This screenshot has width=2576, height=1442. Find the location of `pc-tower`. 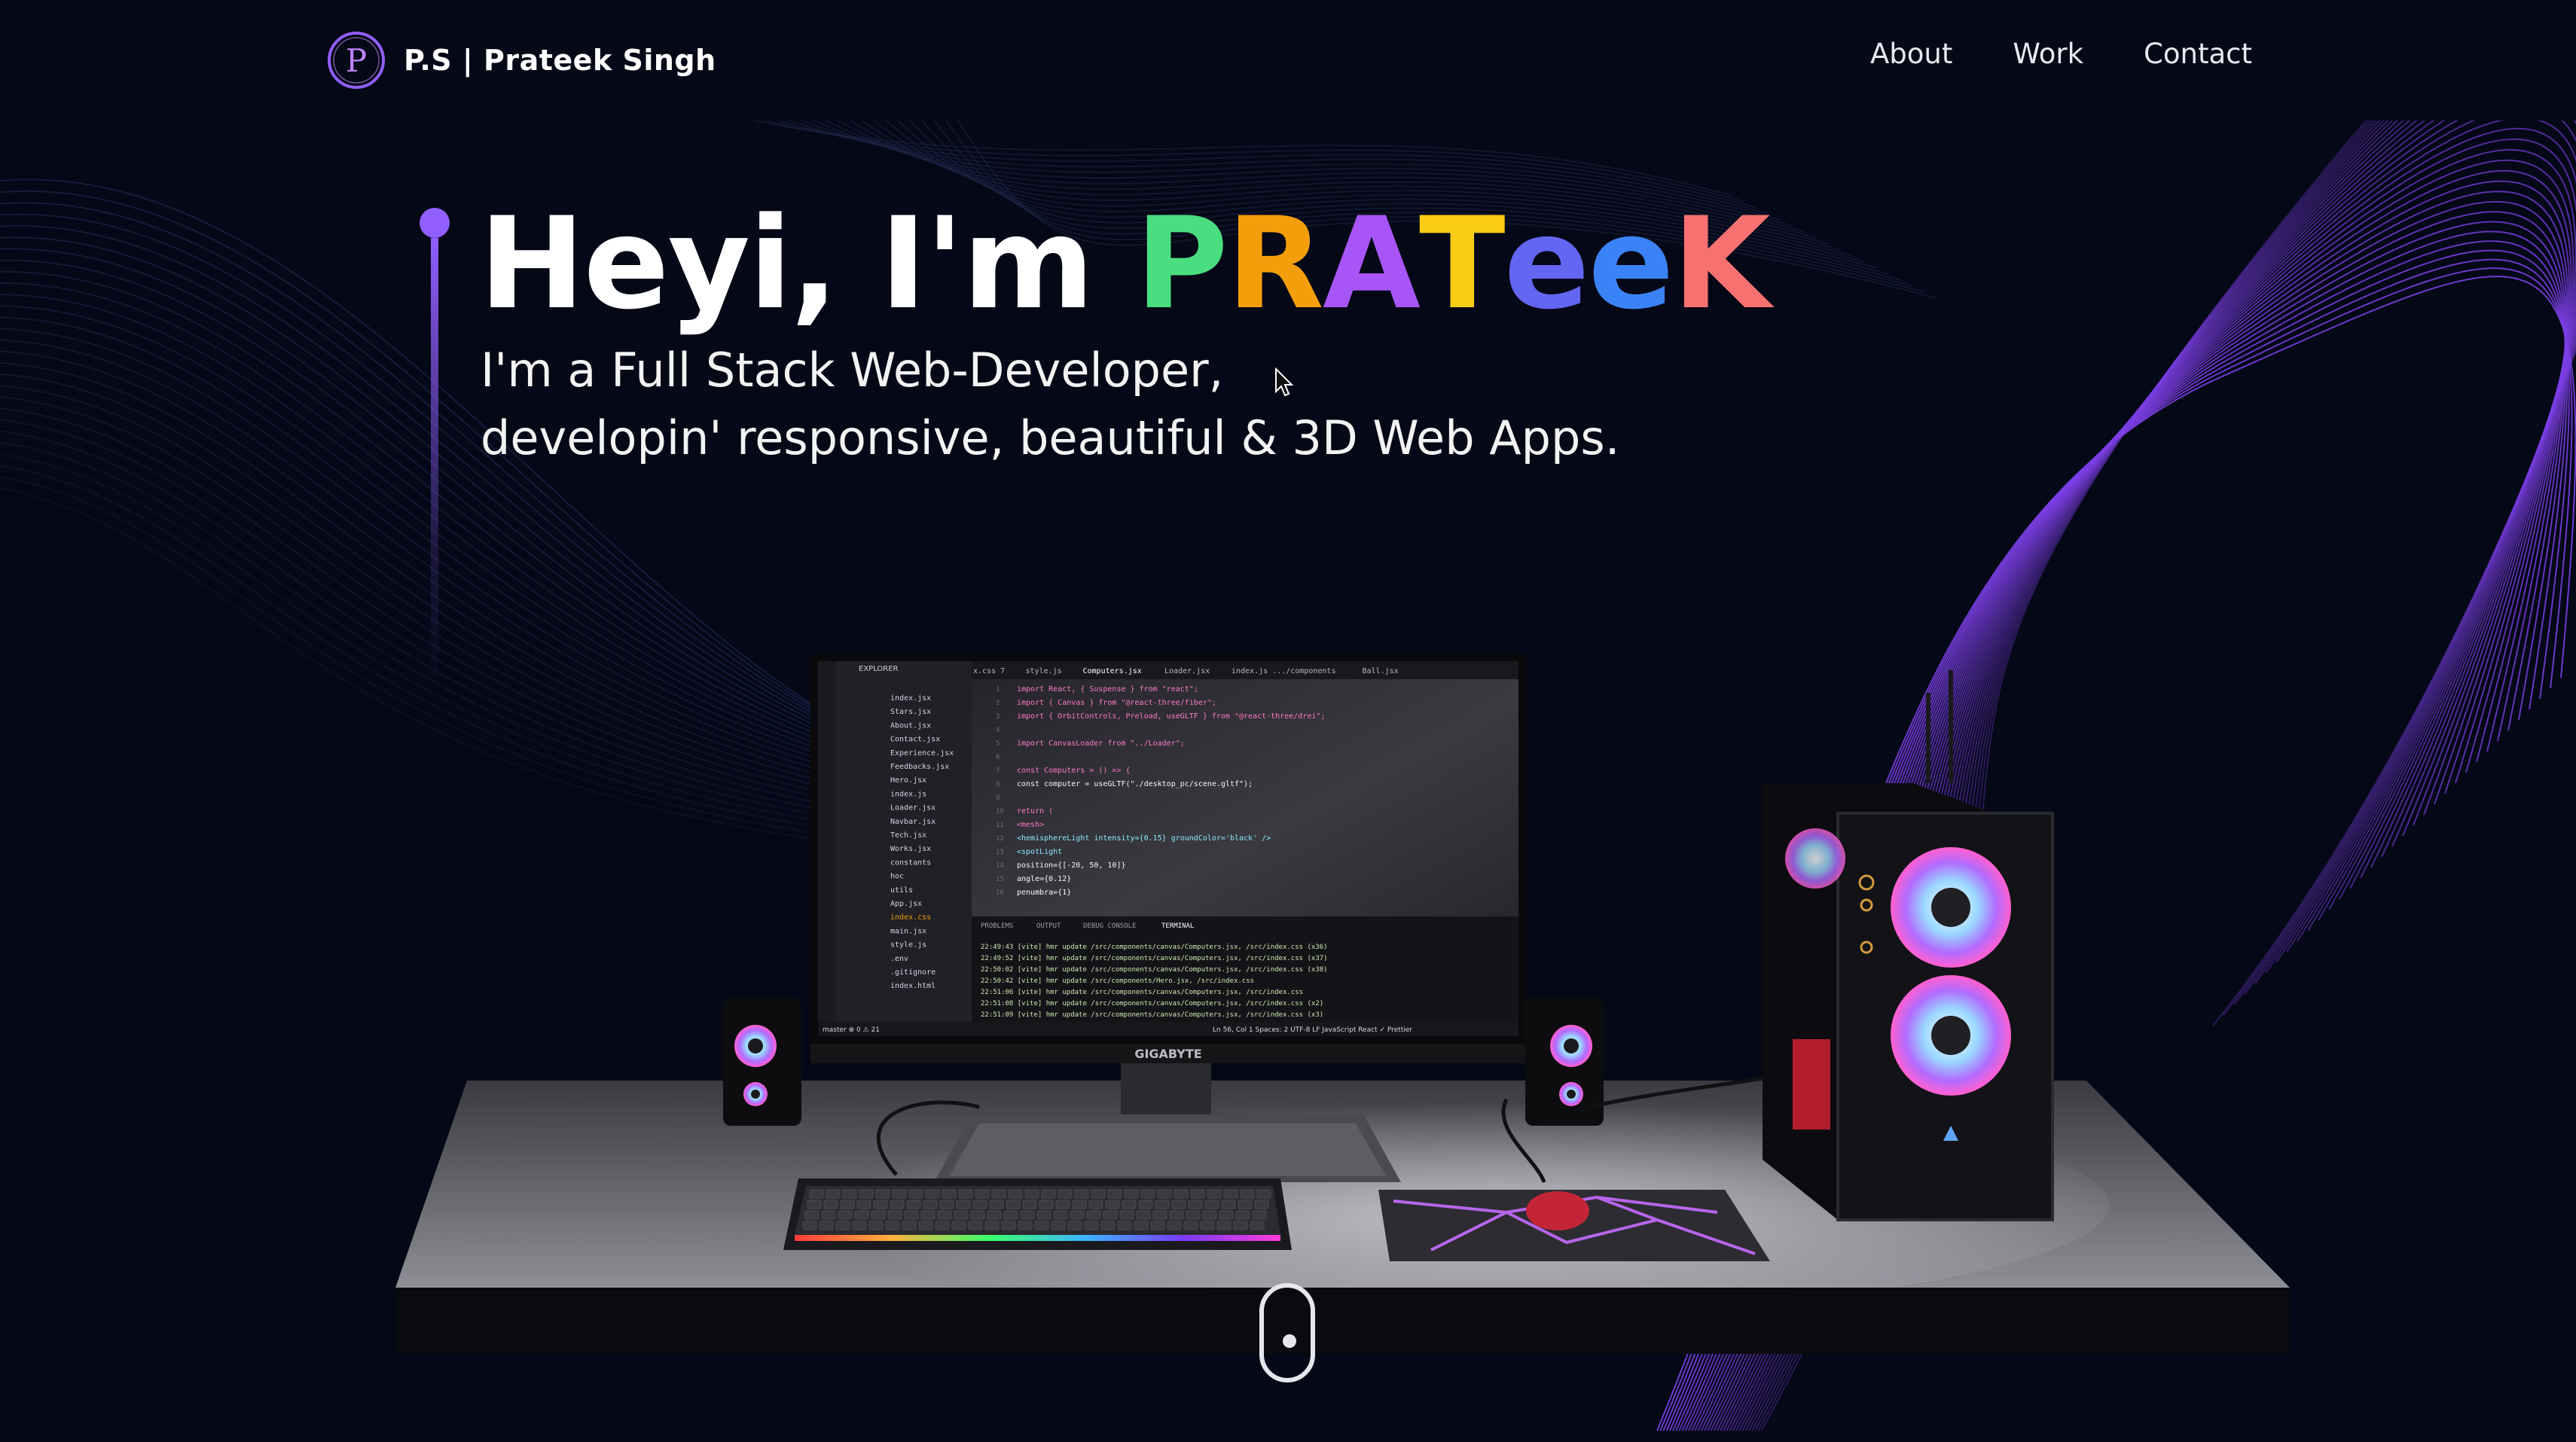

pc-tower is located at coordinates (1909, 945).